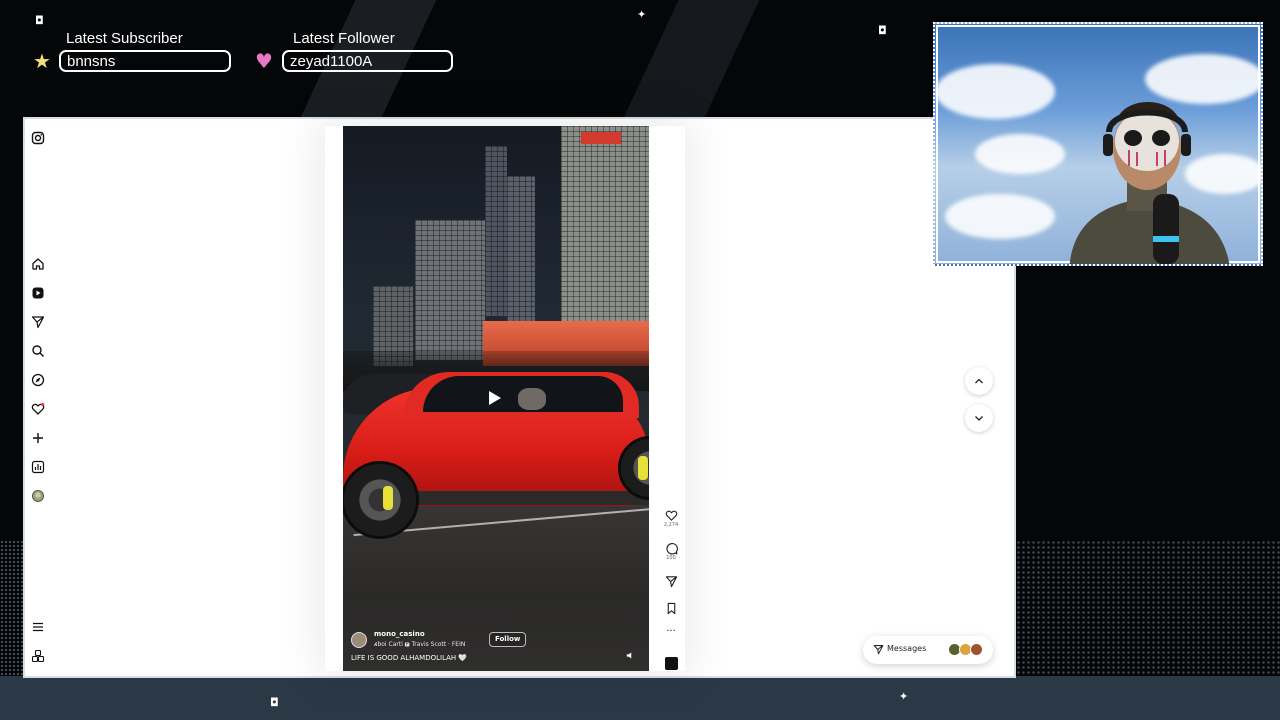 The image size is (1280, 720). I want to click on share-icon, so click(671, 582).